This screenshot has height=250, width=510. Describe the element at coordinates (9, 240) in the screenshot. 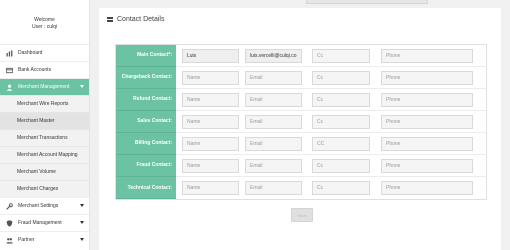

I see `users-icon` at that location.